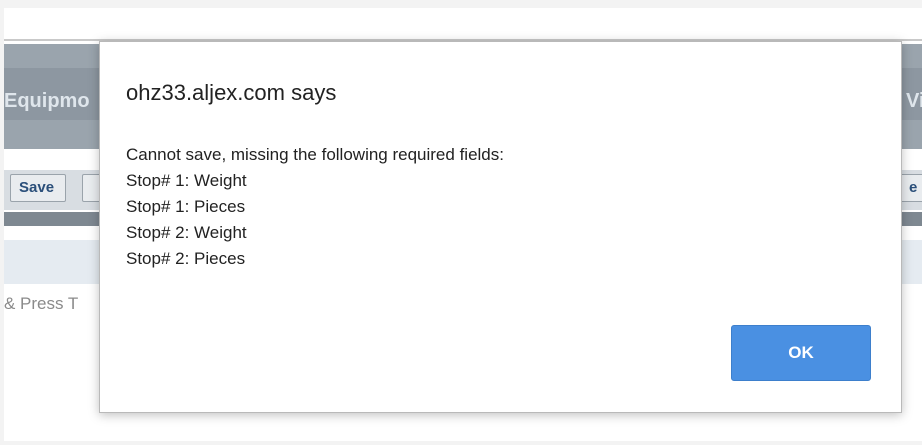  What do you see at coordinates (47, 101) in the screenshot?
I see `section-title-equipment: Equipmo` at bounding box center [47, 101].